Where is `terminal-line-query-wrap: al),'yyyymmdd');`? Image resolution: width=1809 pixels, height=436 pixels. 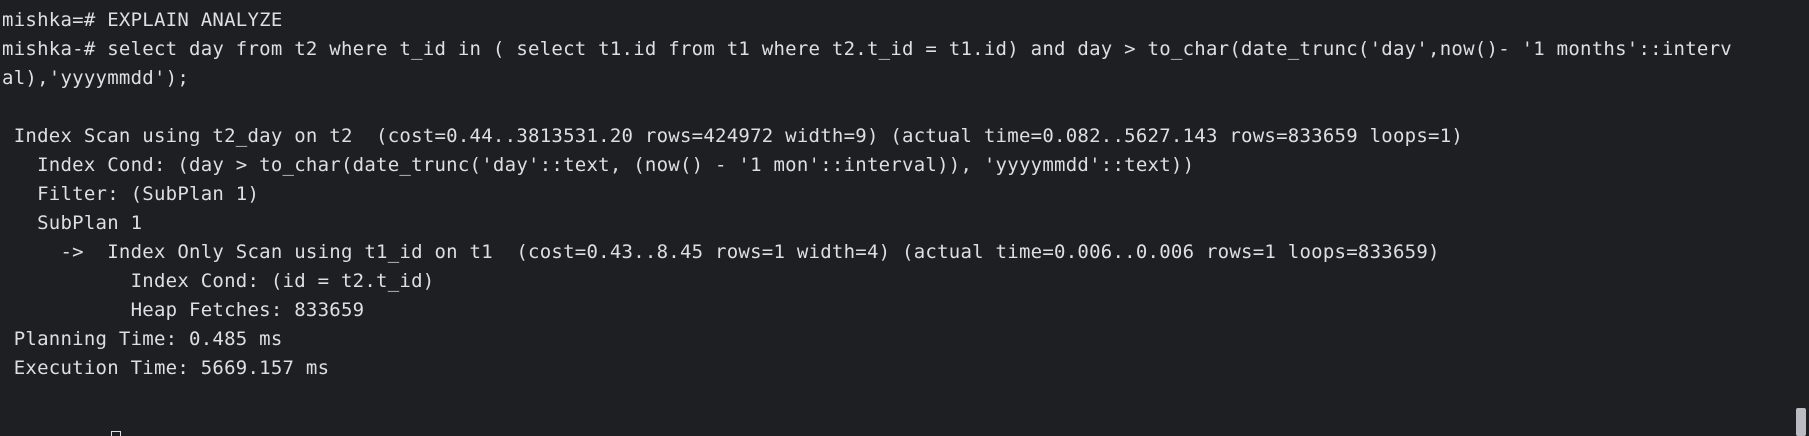 terminal-line-query-wrap: al),'yyyymmdd'); is located at coordinates (96, 78).